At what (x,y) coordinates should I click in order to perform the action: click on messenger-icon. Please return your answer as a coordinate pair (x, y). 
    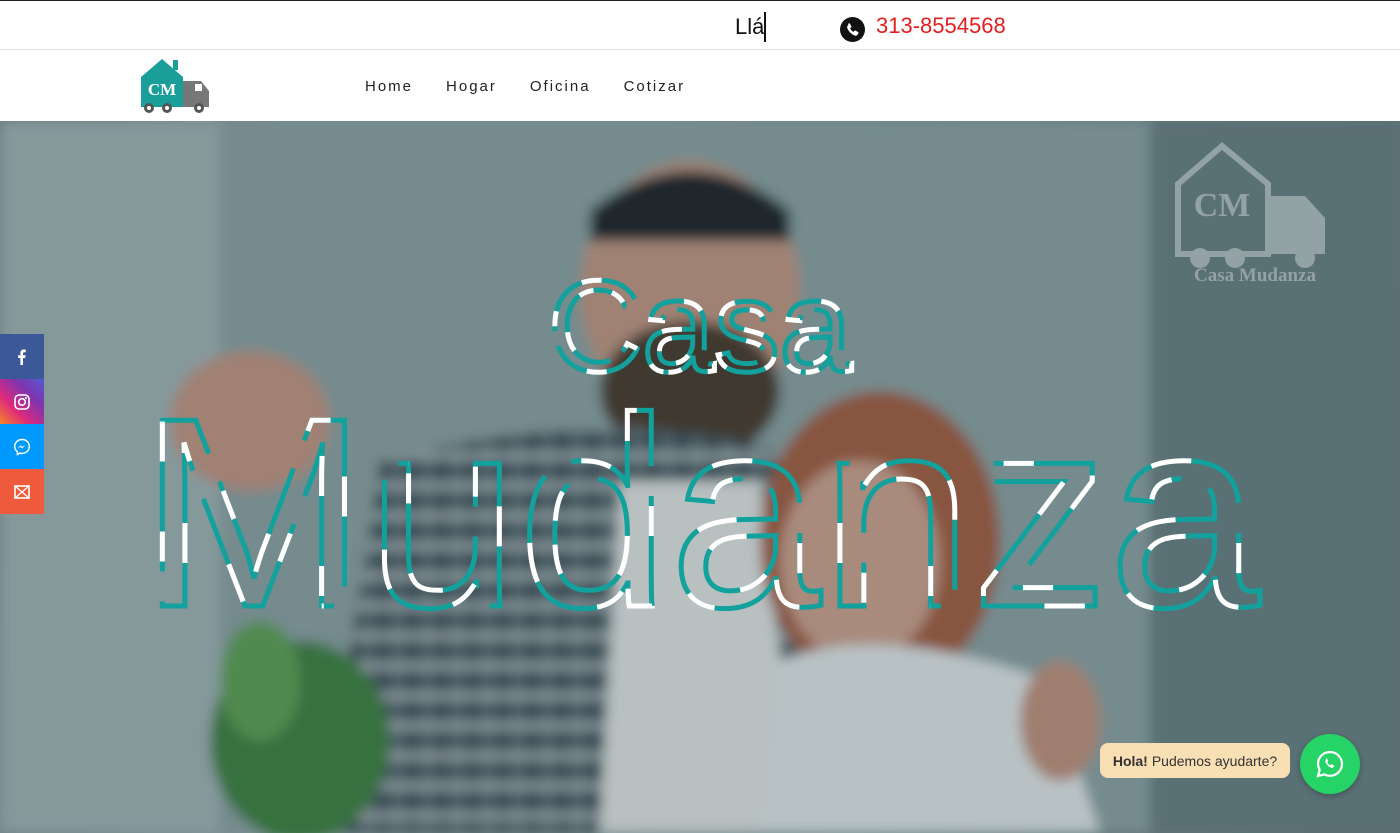
    Looking at the image, I should click on (22, 447).